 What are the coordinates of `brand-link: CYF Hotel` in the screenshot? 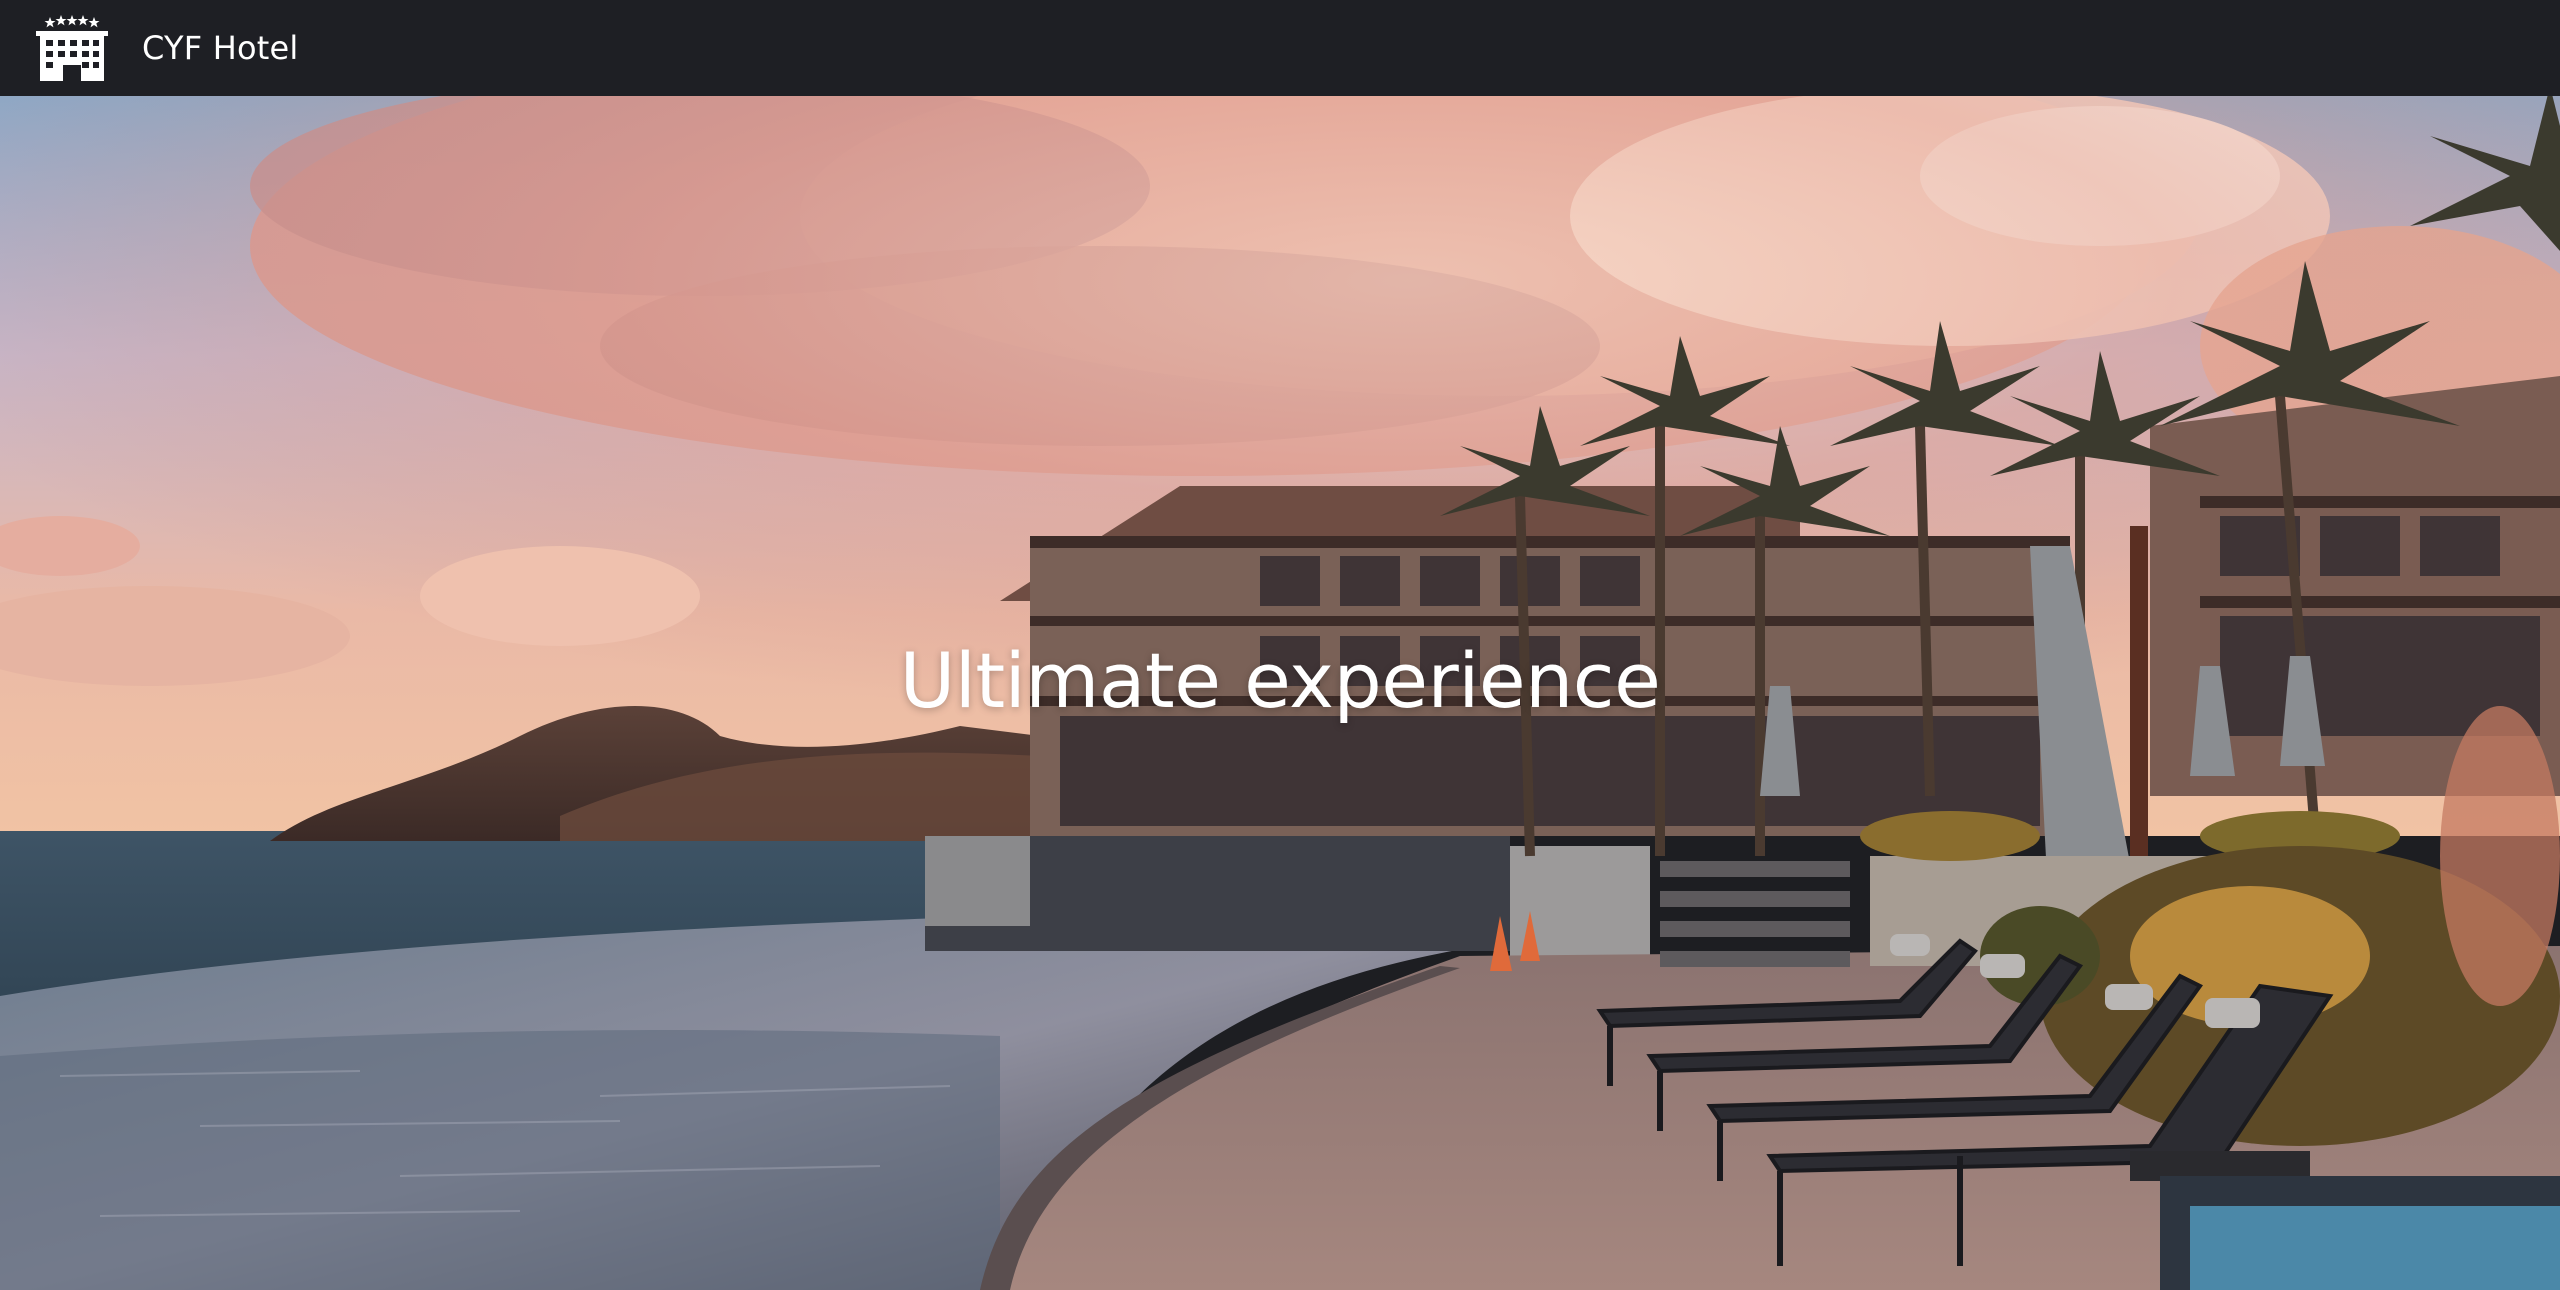 It's located at (167, 48).